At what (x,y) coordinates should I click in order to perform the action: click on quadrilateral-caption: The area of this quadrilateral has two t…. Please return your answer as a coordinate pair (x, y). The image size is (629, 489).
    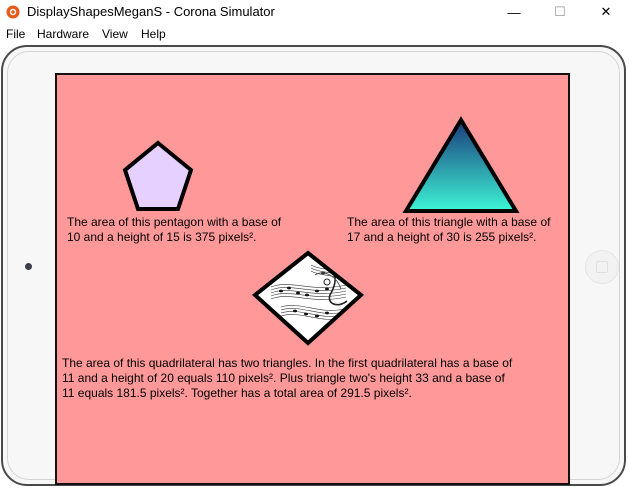
    Looking at the image, I should click on (287, 378).